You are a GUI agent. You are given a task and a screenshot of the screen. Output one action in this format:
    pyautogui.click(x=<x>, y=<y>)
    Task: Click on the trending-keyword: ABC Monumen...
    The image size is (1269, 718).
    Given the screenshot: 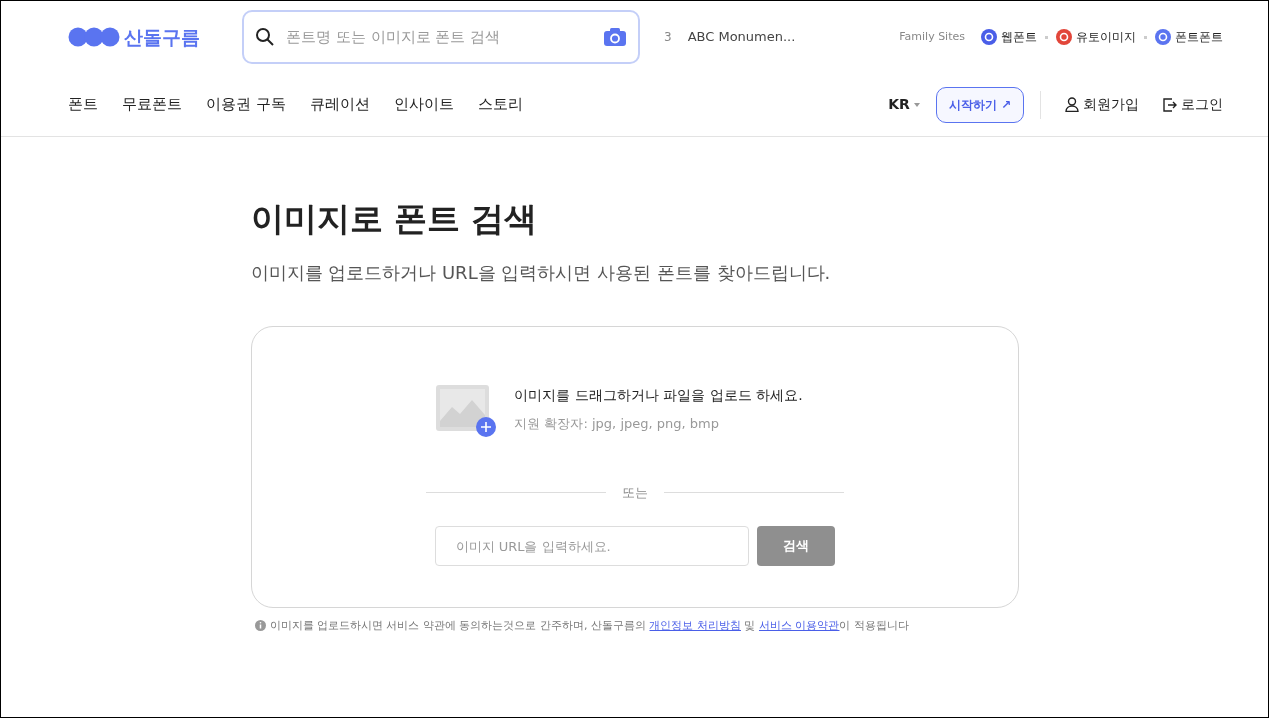 What is the action you would take?
    pyautogui.click(x=741, y=37)
    